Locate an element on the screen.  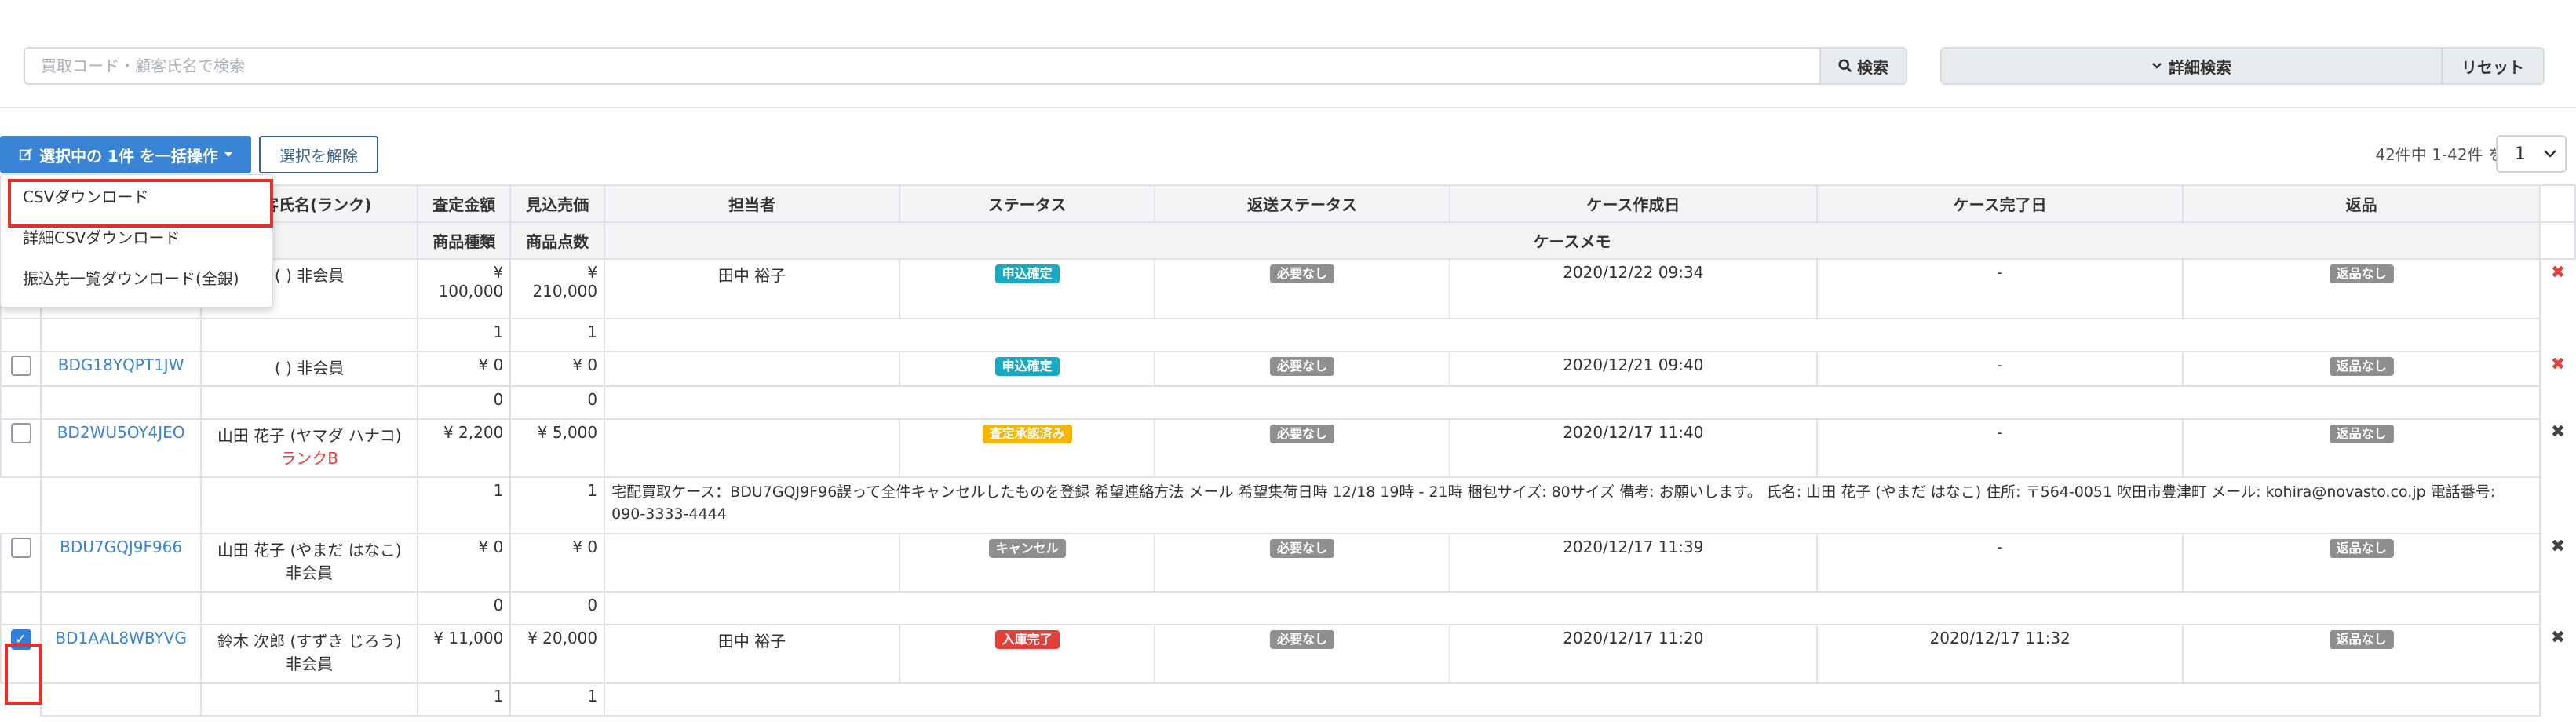
case-code-cell: BDG18YQPT1JW is located at coordinates (121, 369).